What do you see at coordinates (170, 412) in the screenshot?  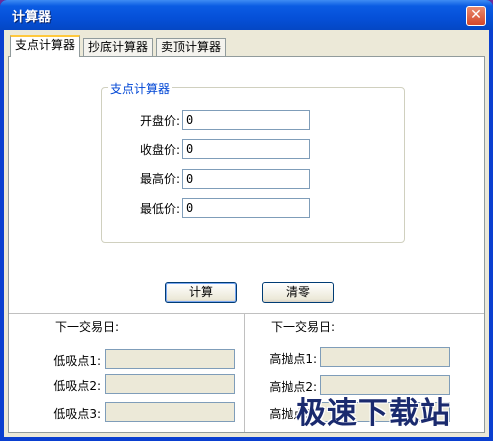 I see `buy-point-3-field` at bounding box center [170, 412].